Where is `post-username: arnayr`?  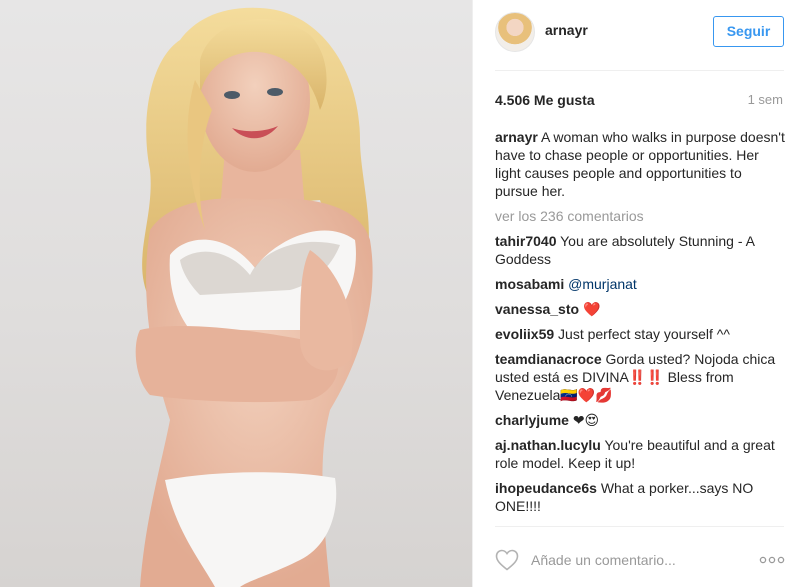 post-username: arnayr is located at coordinates (566, 30).